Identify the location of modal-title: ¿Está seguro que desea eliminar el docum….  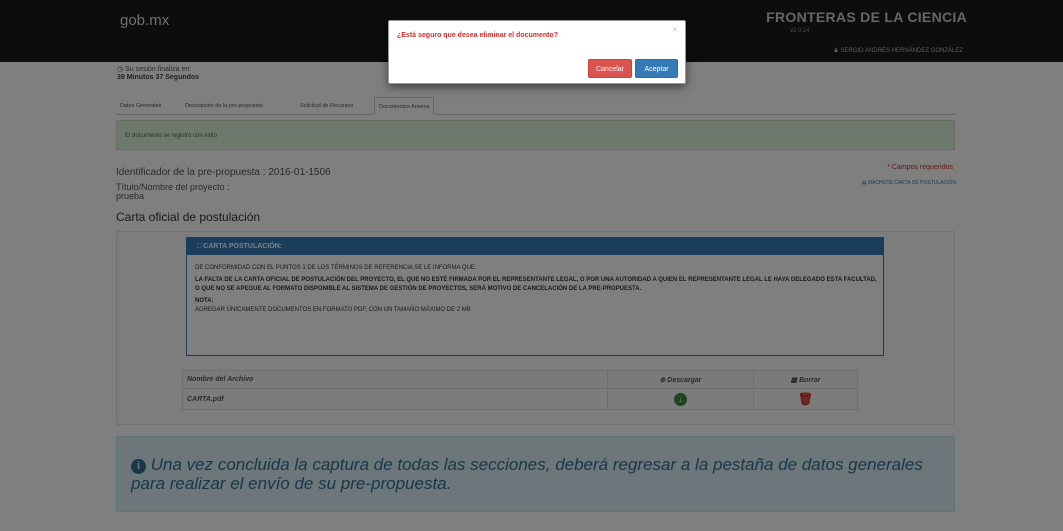
(478, 35).